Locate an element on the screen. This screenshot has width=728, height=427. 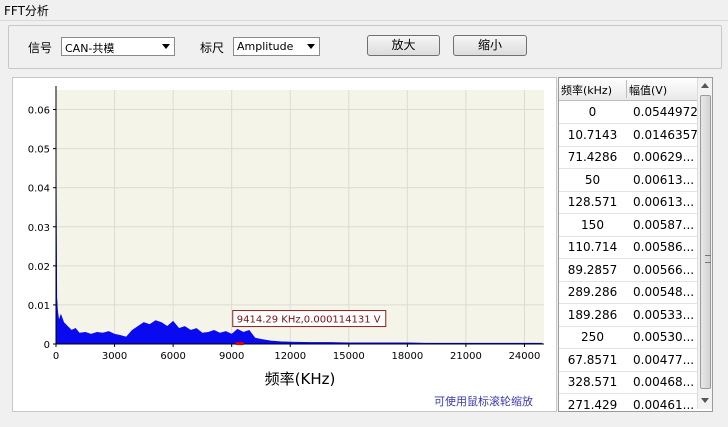
x-tick-label: 18000 is located at coordinates (407, 356).